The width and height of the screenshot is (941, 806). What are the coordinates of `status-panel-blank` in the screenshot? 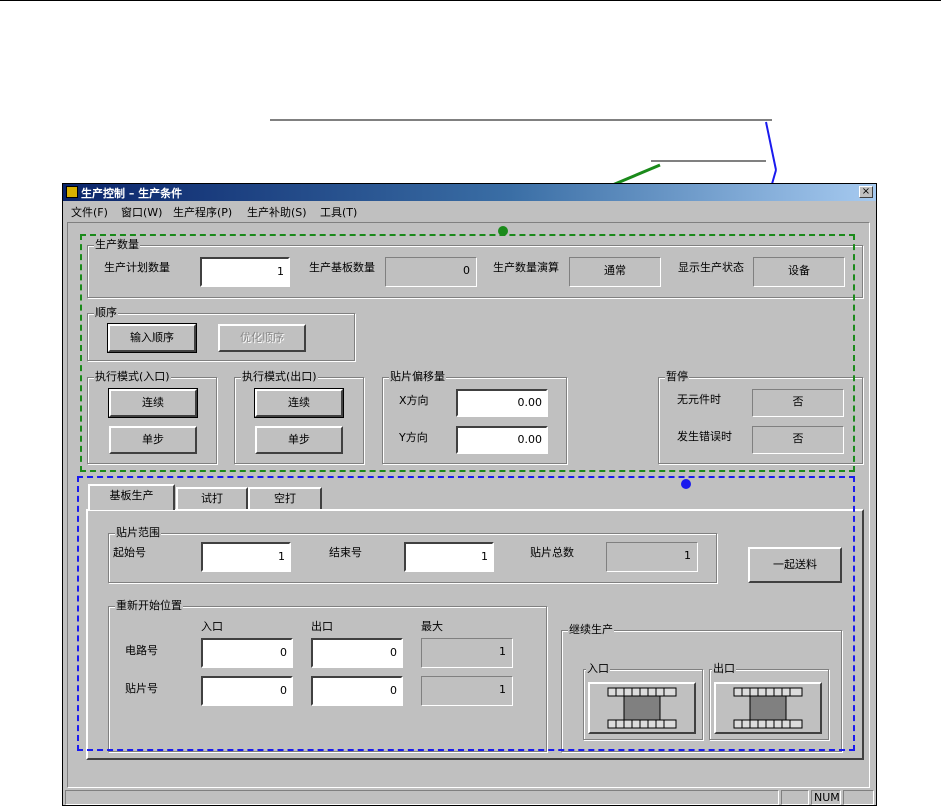 It's located at (795, 797).